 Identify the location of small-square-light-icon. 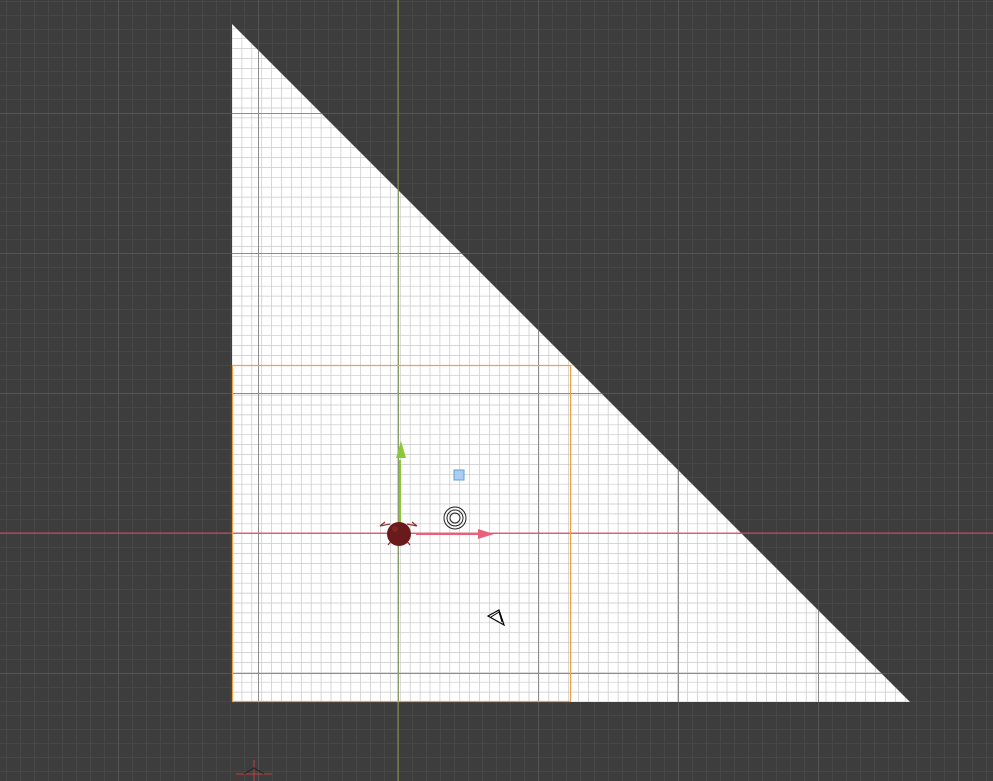
(459, 475).